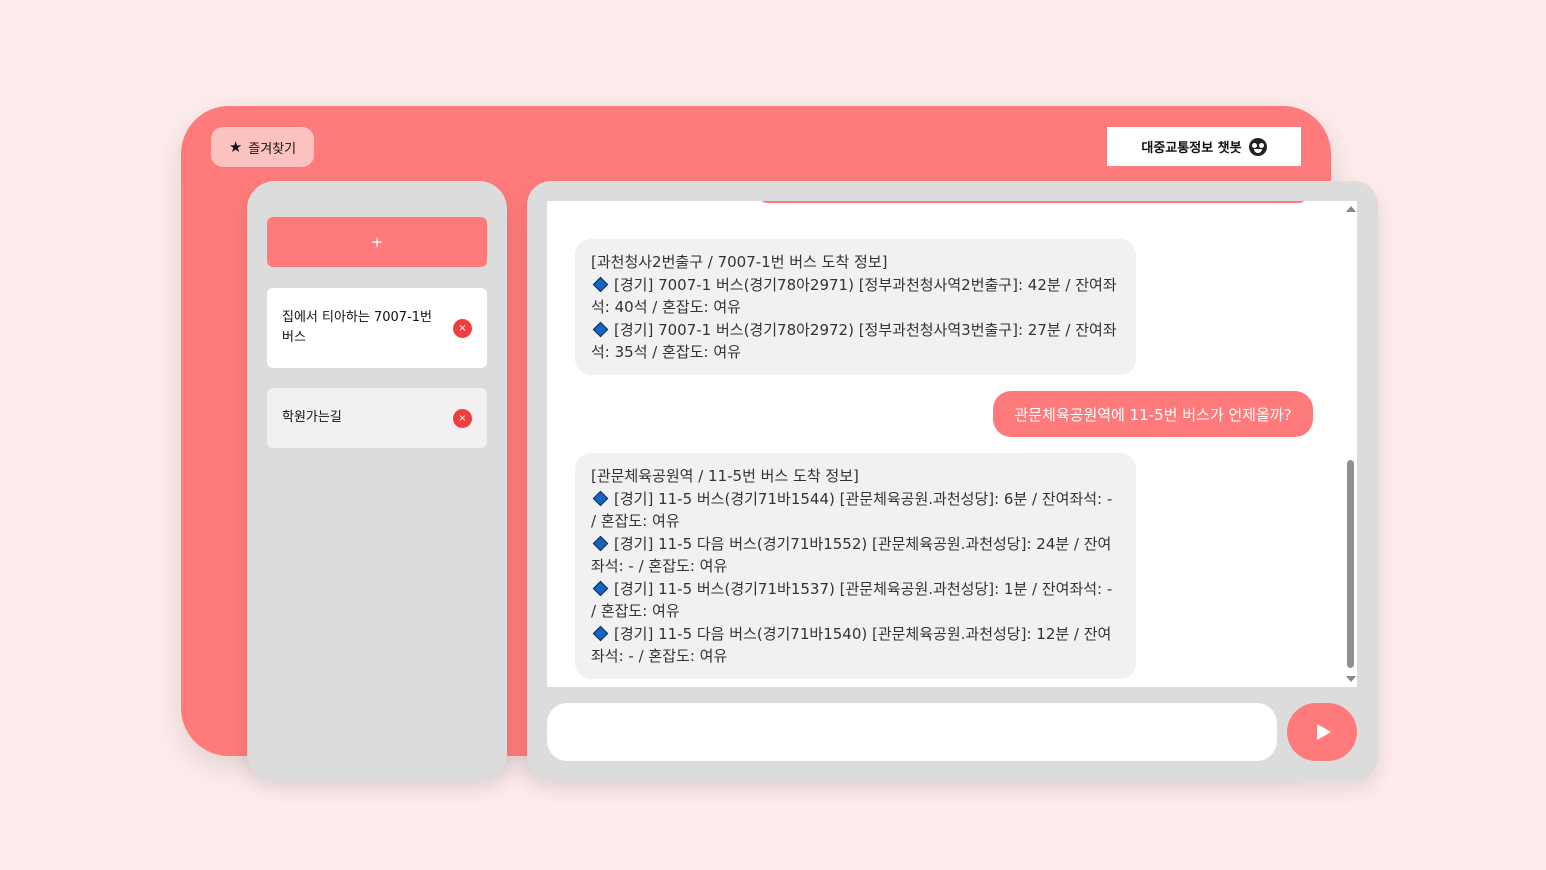  Describe the element at coordinates (1033, 202) in the screenshot. I see `previous-user-bubble-edge` at that location.